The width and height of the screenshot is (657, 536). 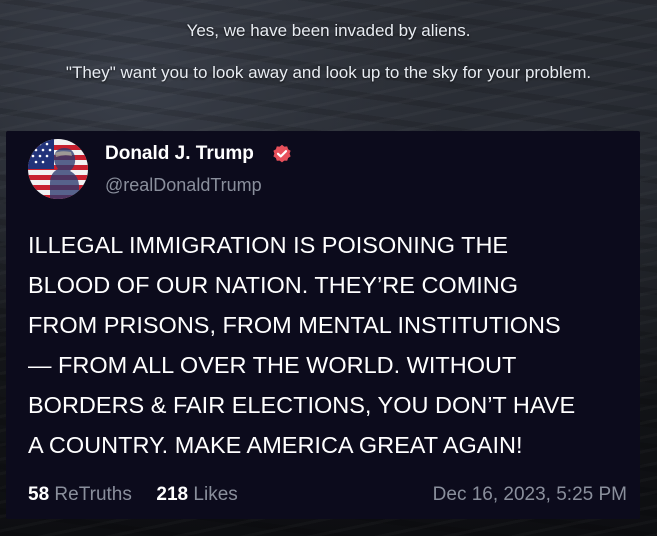 I want to click on retruths-stat: 58 ReTruths, so click(x=82, y=494).